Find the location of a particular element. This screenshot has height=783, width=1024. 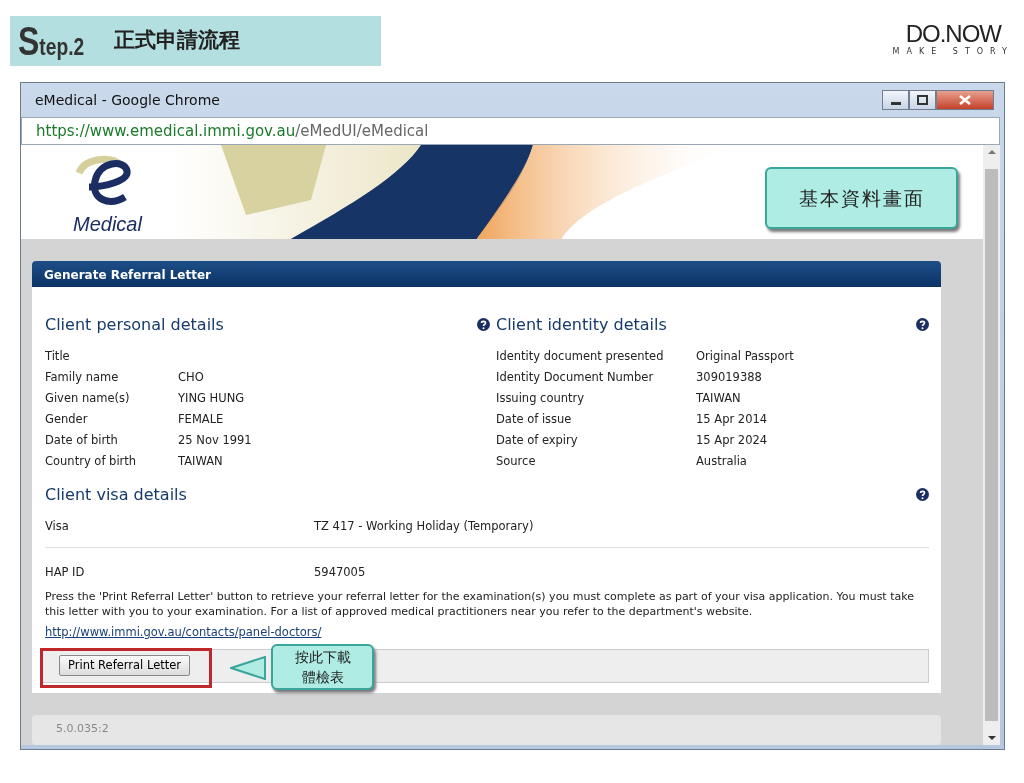

field-label: Issuing country is located at coordinates (541, 399).